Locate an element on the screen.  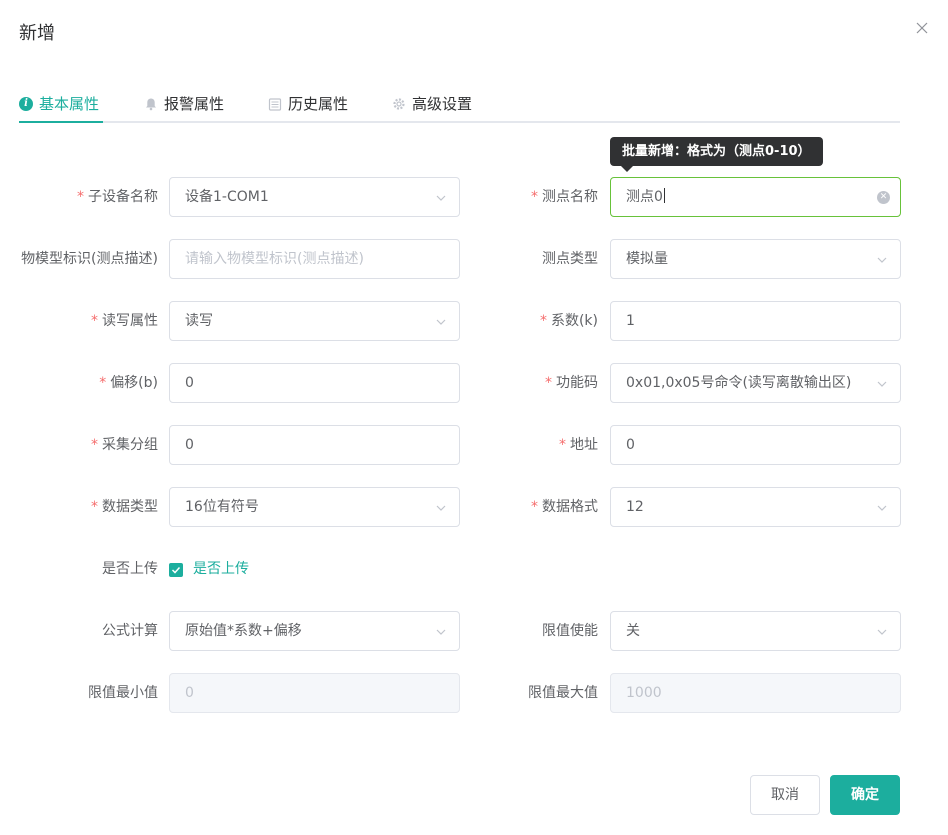
form-row: 物模型标识(测点描述) 请输入物模型标识(测点描述) 测点类型 模拟量 is located at coordinates (474, 259).